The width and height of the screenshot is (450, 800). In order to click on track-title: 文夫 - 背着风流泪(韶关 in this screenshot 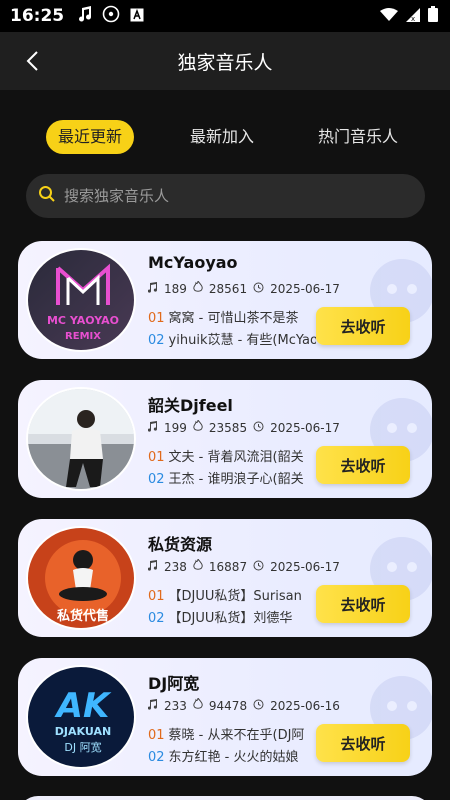, I will do `click(236, 457)`.